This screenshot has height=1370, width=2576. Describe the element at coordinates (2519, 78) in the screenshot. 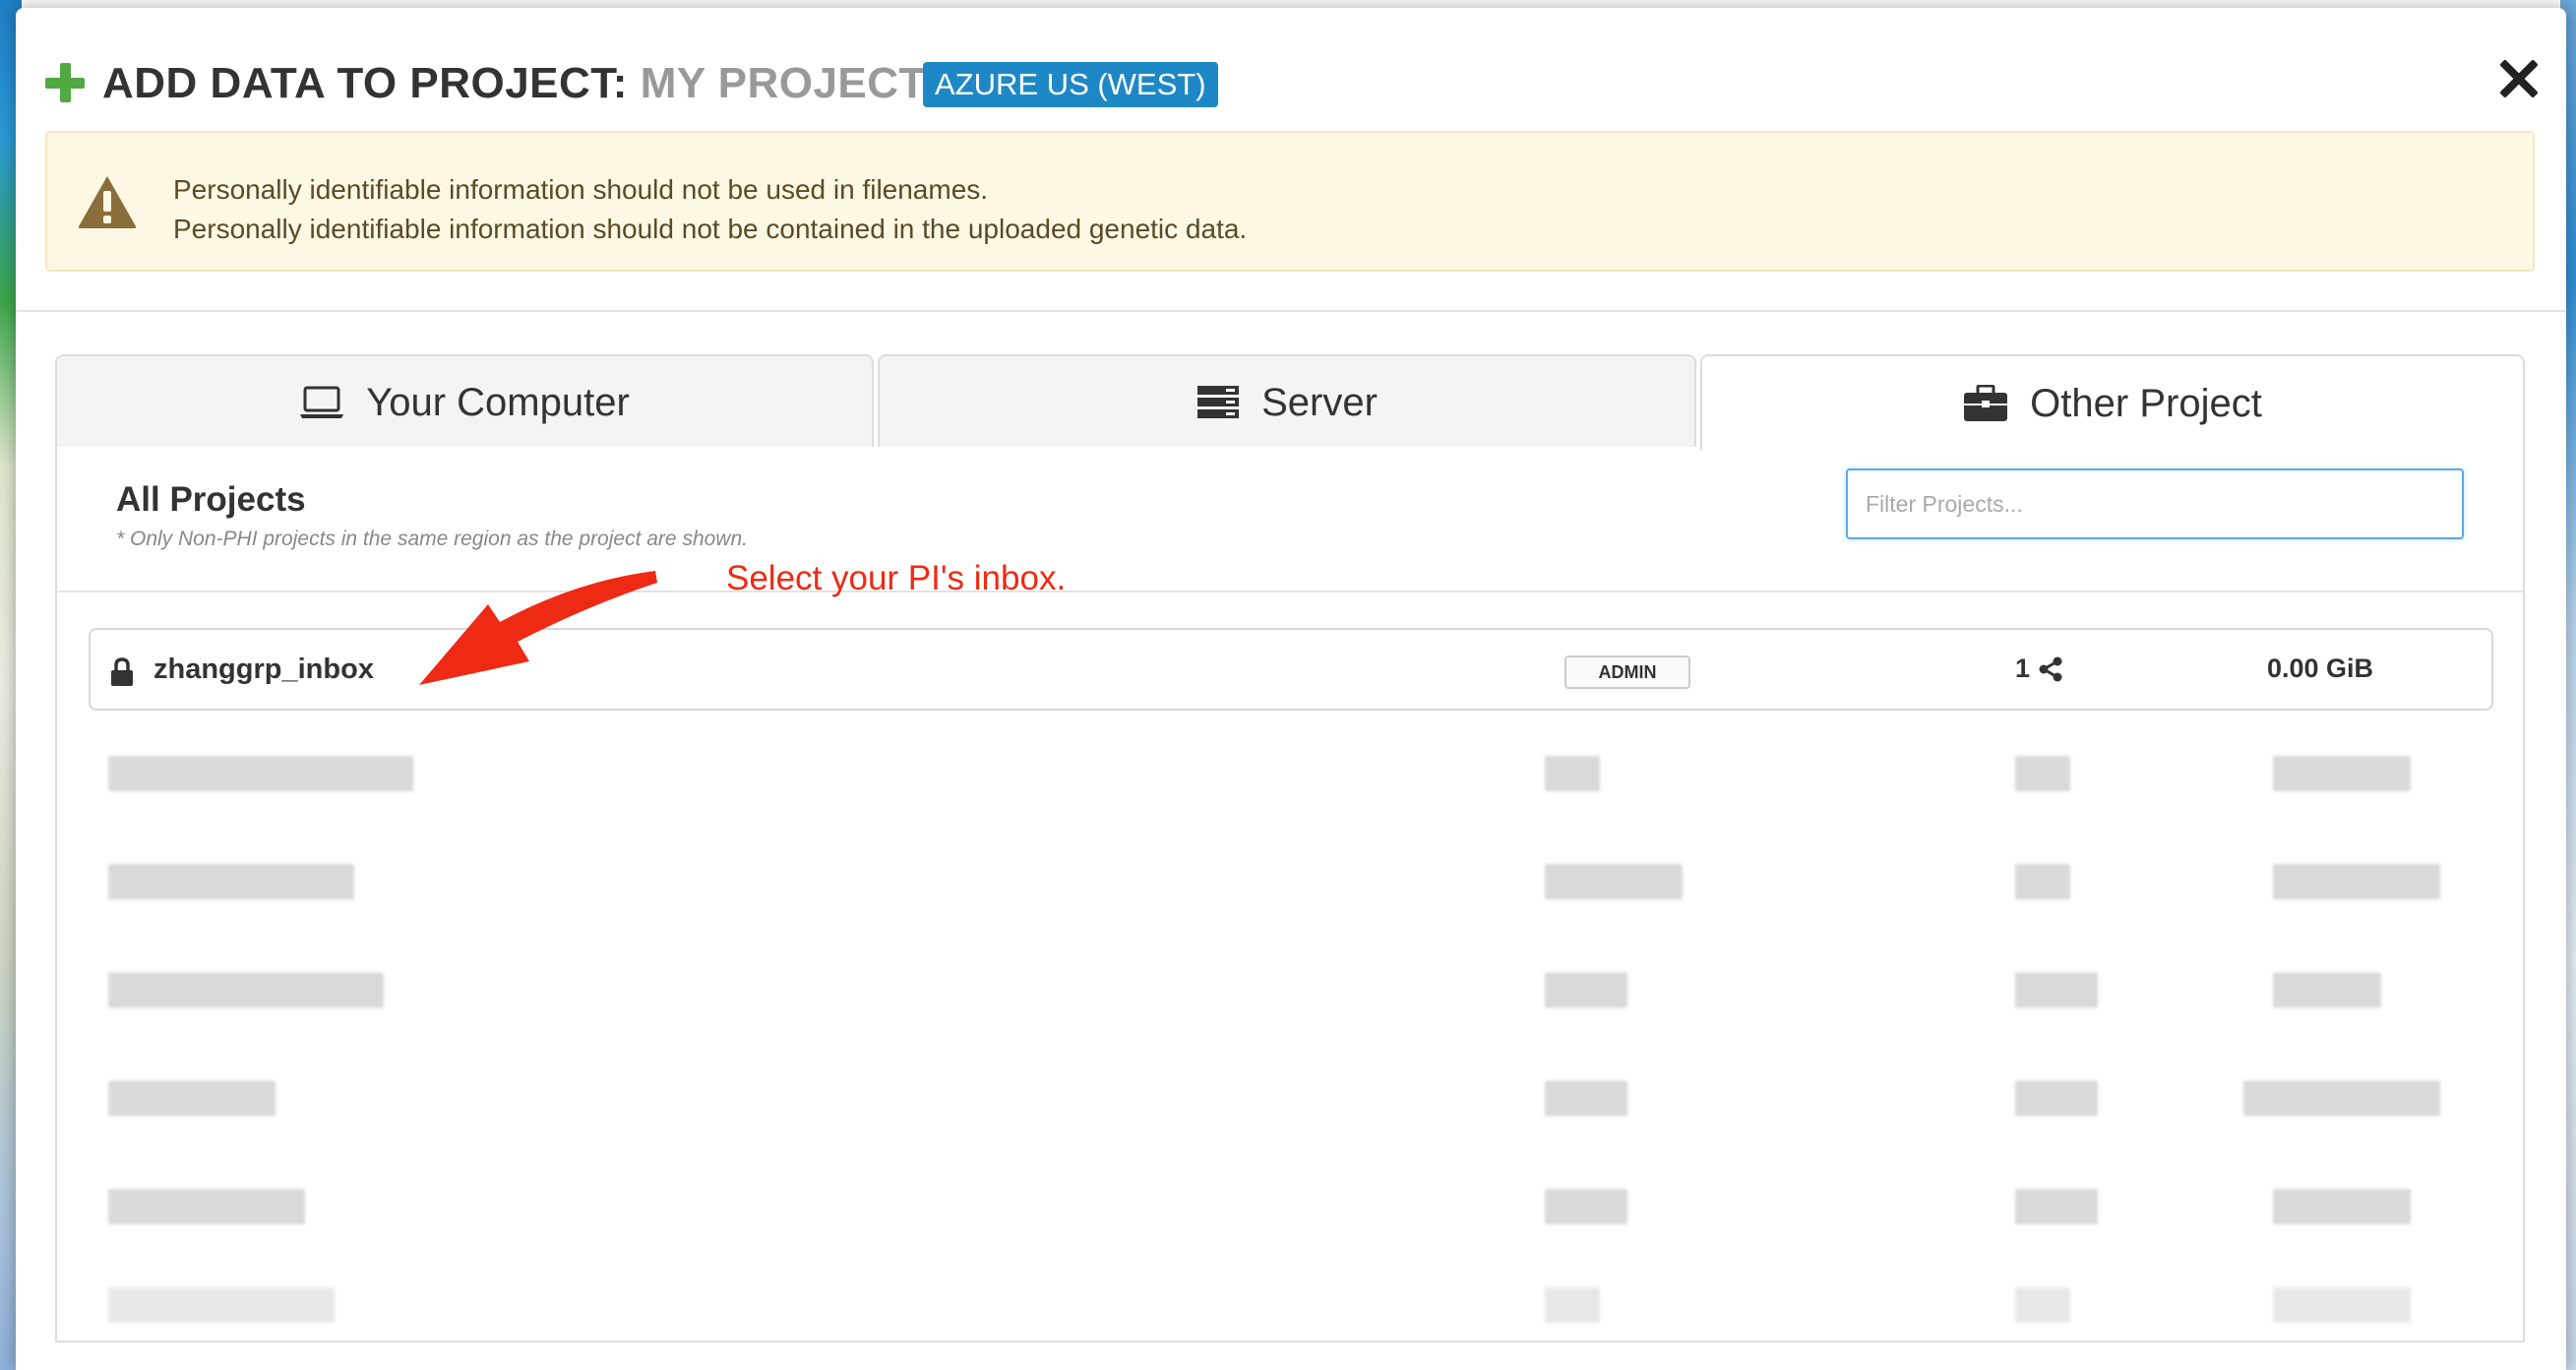

I see `close-icon` at that location.